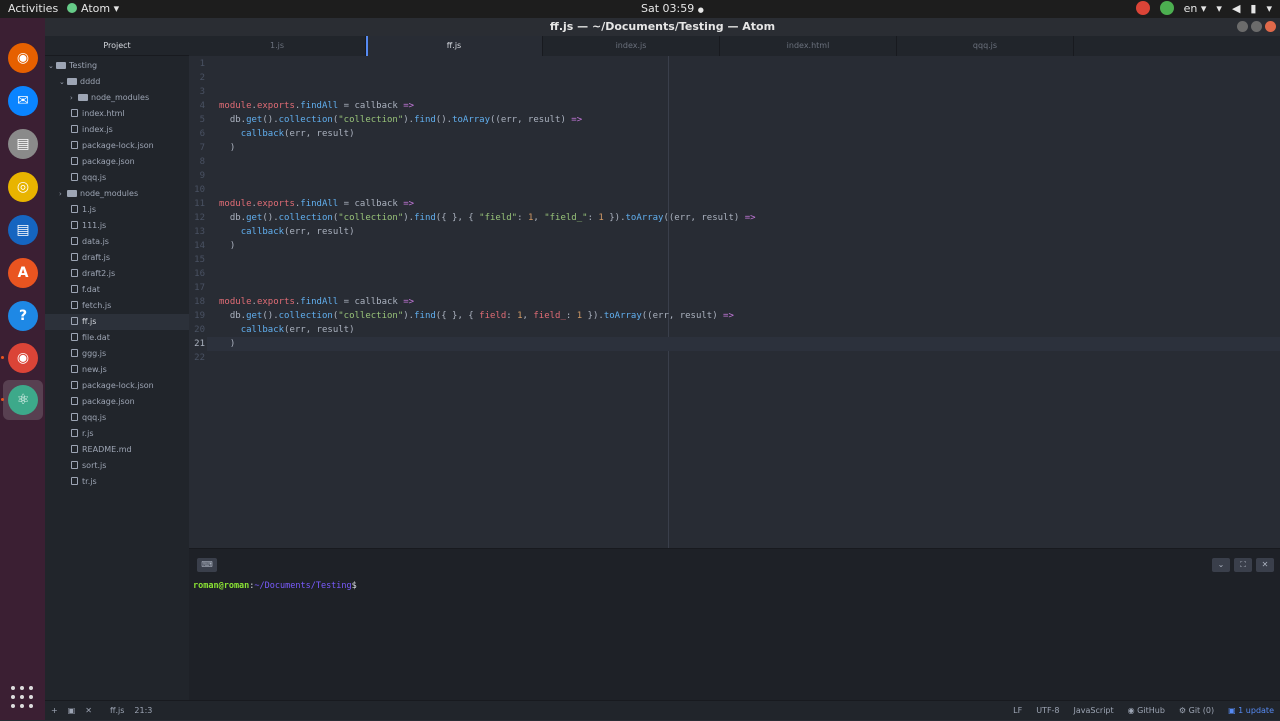 The height and width of the screenshot is (721, 1280). Describe the element at coordinates (207, 565) in the screenshot. I see `terminal-icon: ⌨` at that location.